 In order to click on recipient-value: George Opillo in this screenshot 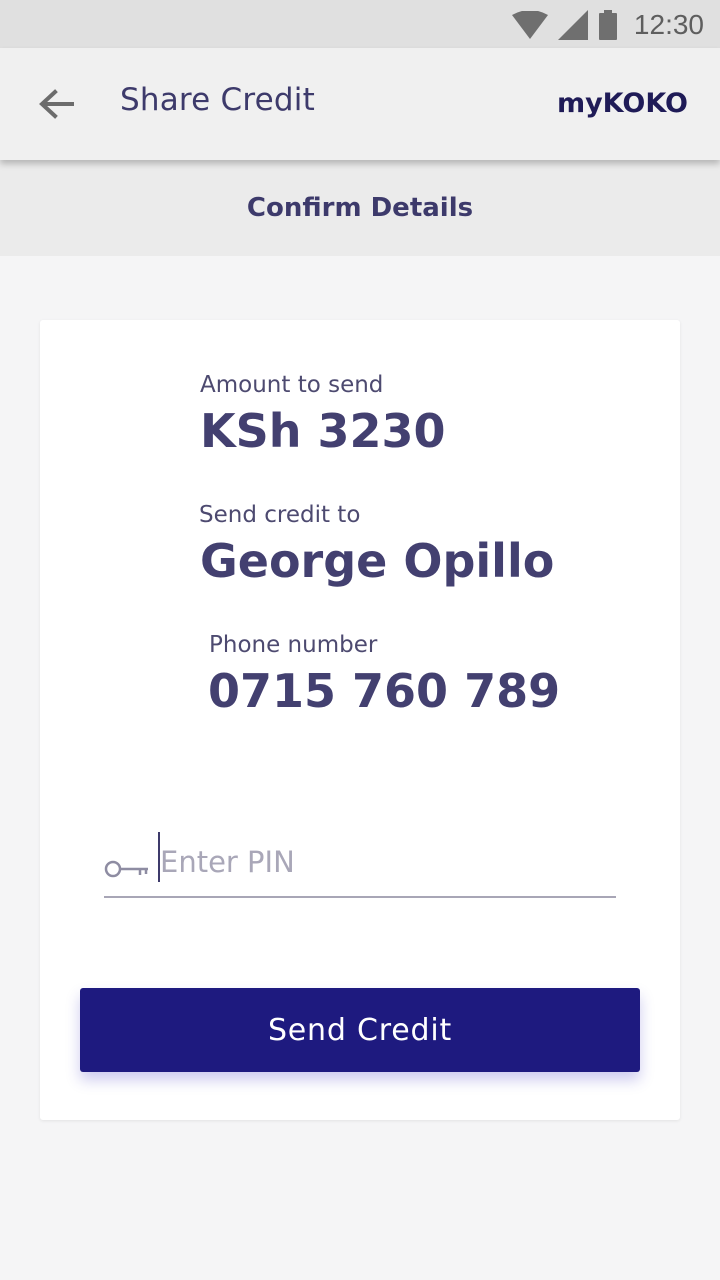, I will do `click(377, 561)`.